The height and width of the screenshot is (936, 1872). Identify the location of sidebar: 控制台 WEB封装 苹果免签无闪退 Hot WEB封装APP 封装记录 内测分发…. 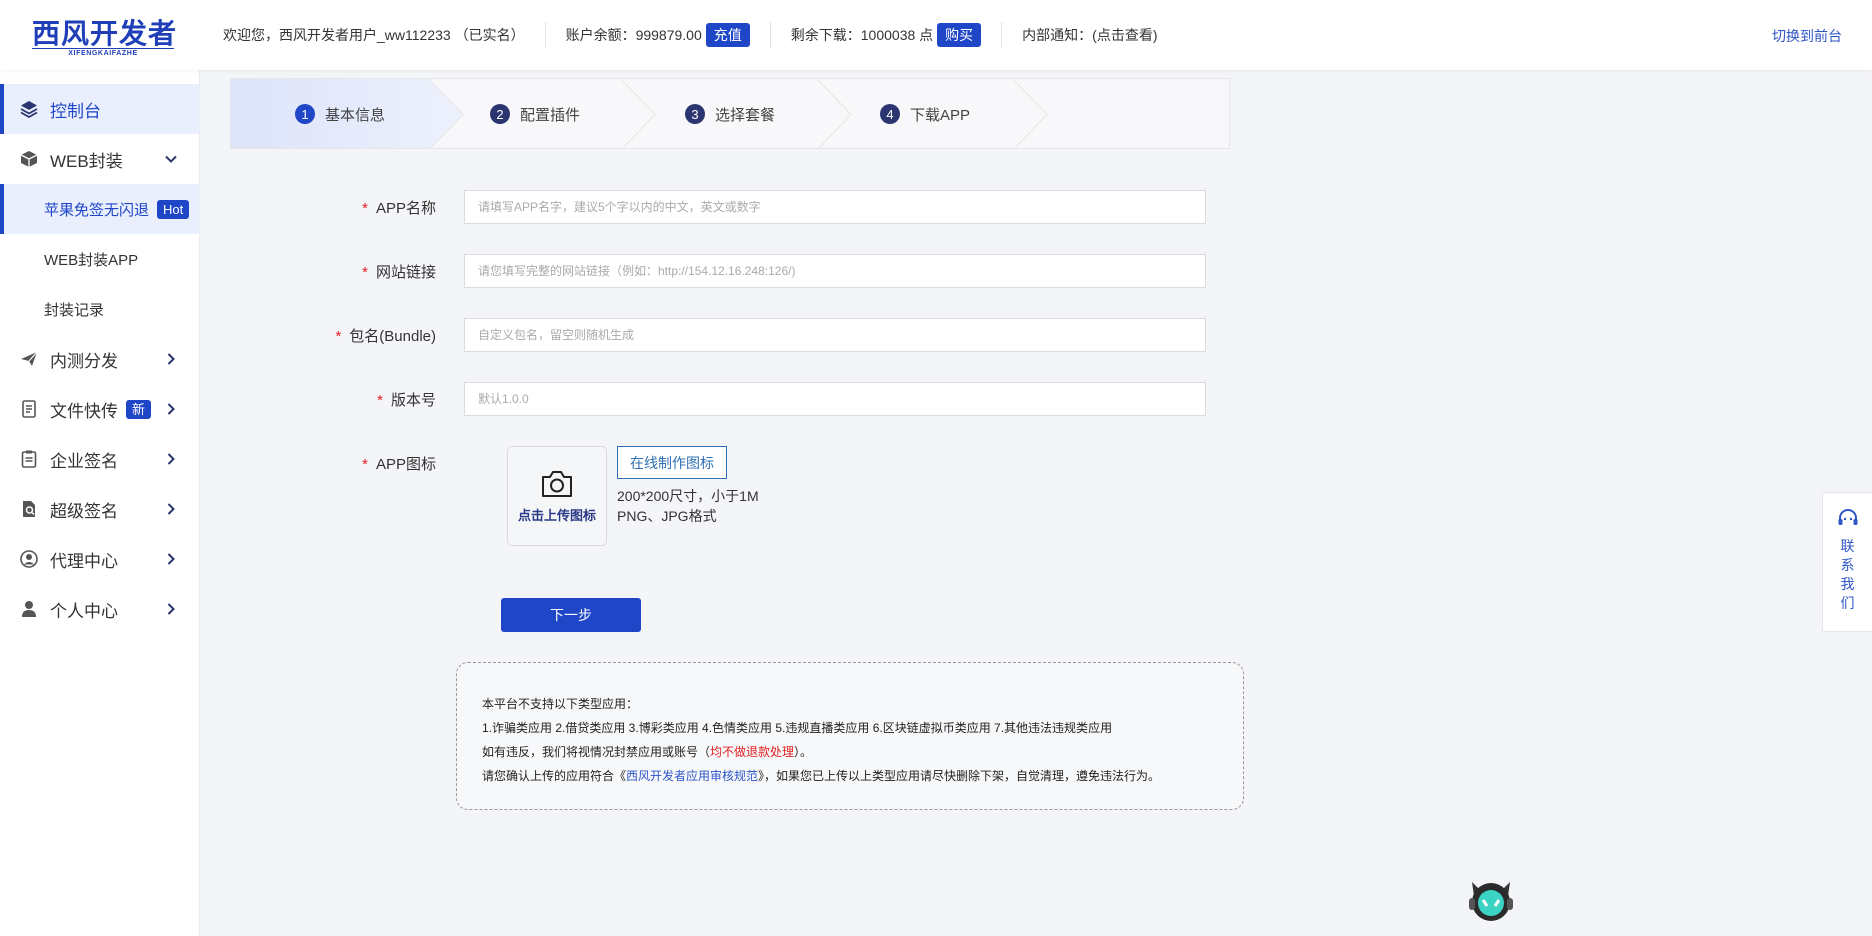
(100, 503).